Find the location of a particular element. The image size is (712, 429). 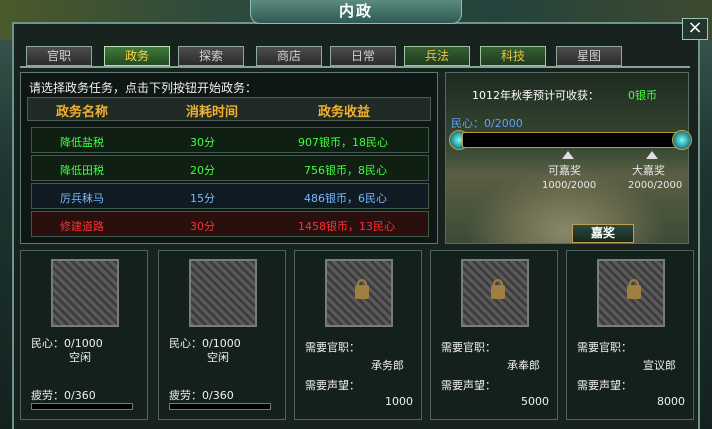

task-prompt: 请选择政务任务，点击下列按钮开始政务： is located at coordinates (143, 88).